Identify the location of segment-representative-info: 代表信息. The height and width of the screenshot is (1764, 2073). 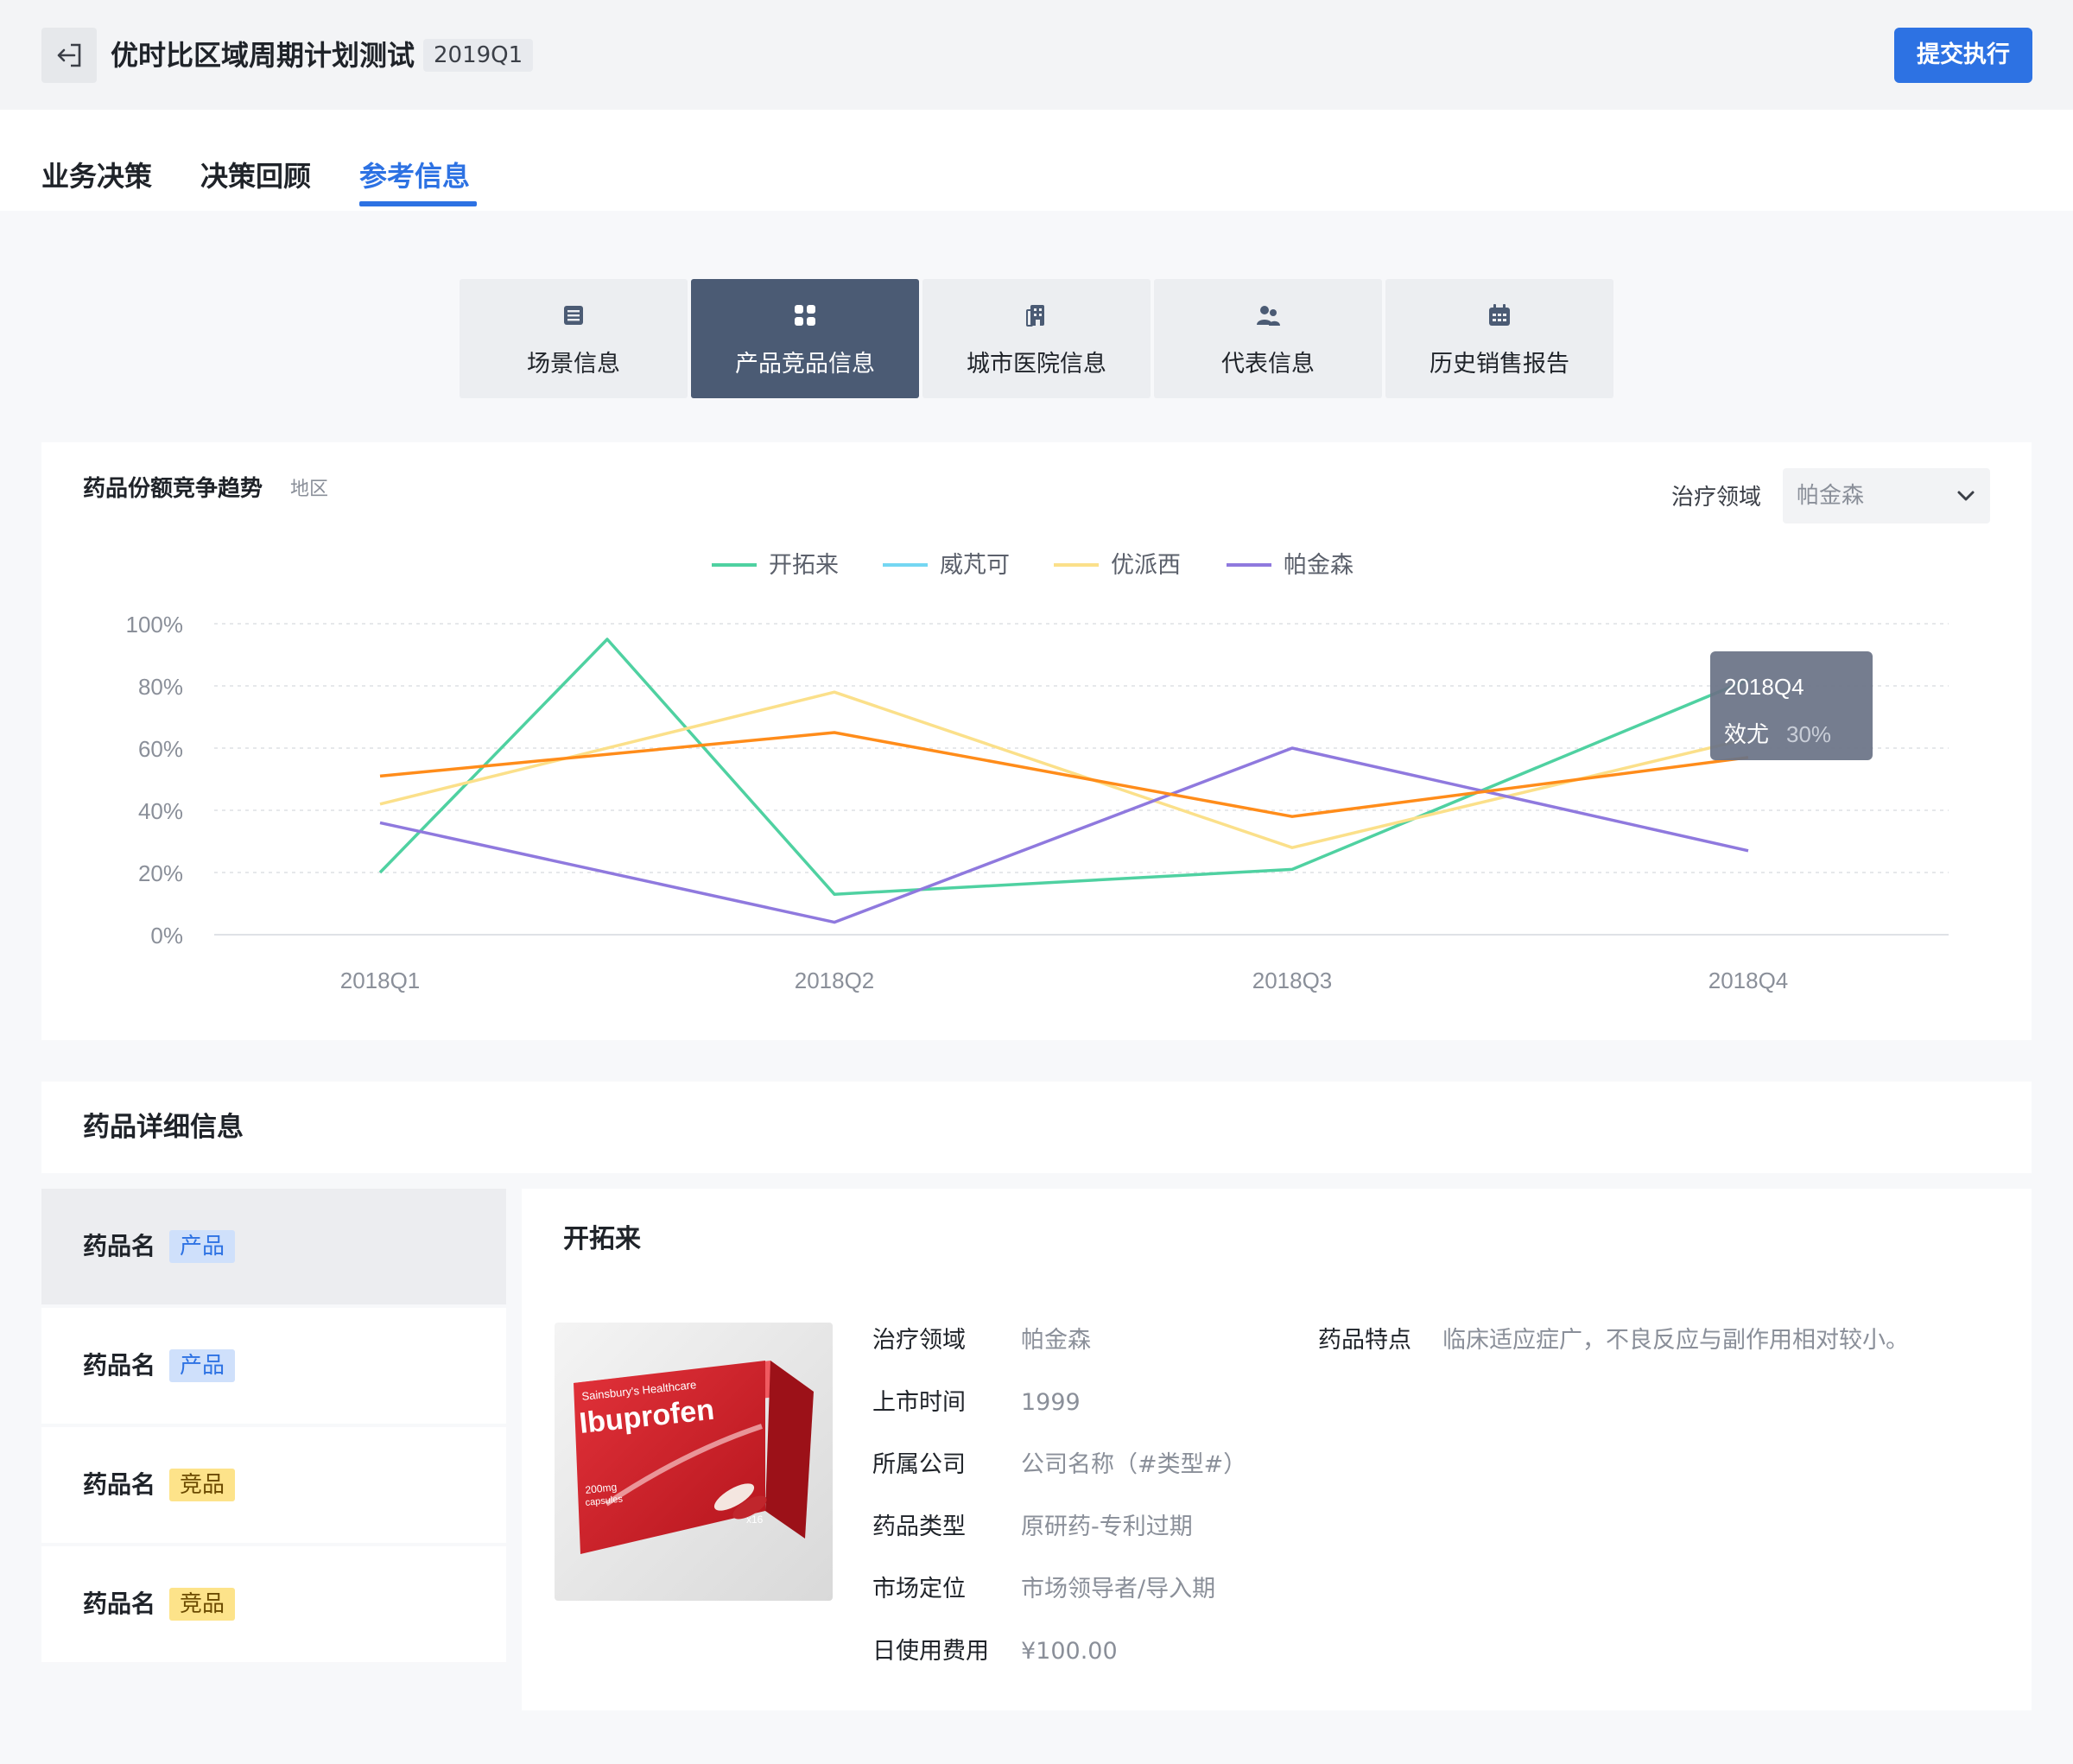
(1268, 338).